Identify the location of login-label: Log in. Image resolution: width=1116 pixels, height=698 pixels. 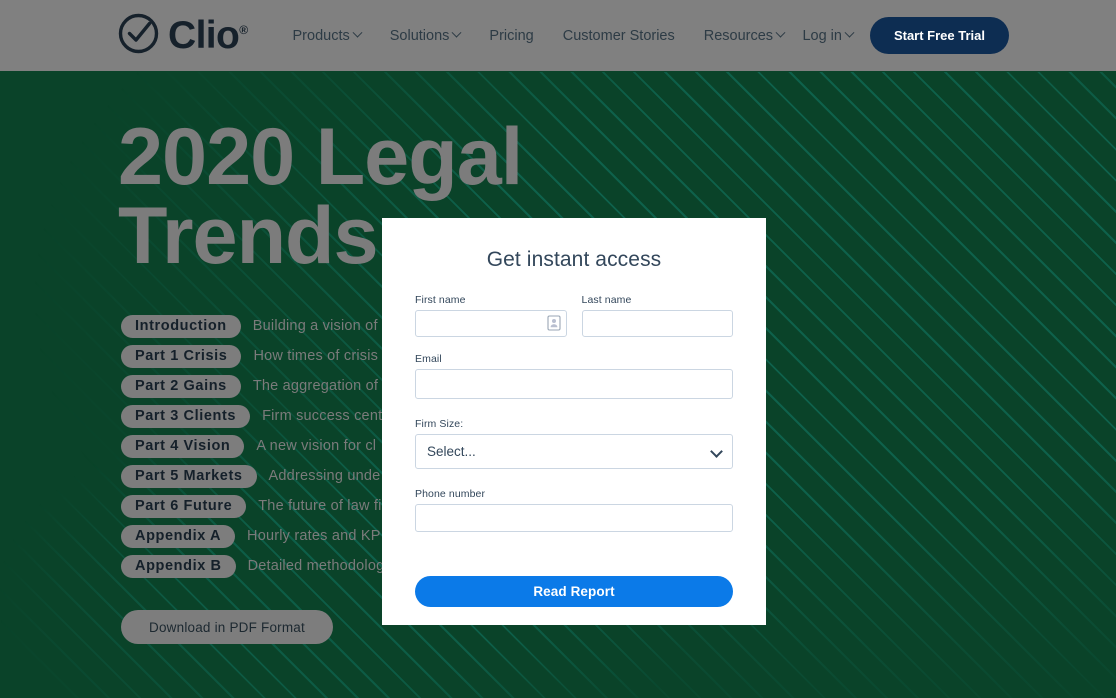
(822, 35).